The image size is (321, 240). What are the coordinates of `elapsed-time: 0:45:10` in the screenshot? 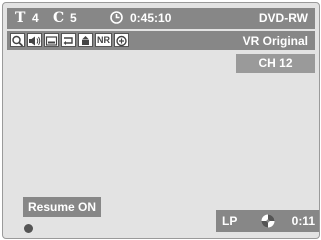 It's located at (151, 18).